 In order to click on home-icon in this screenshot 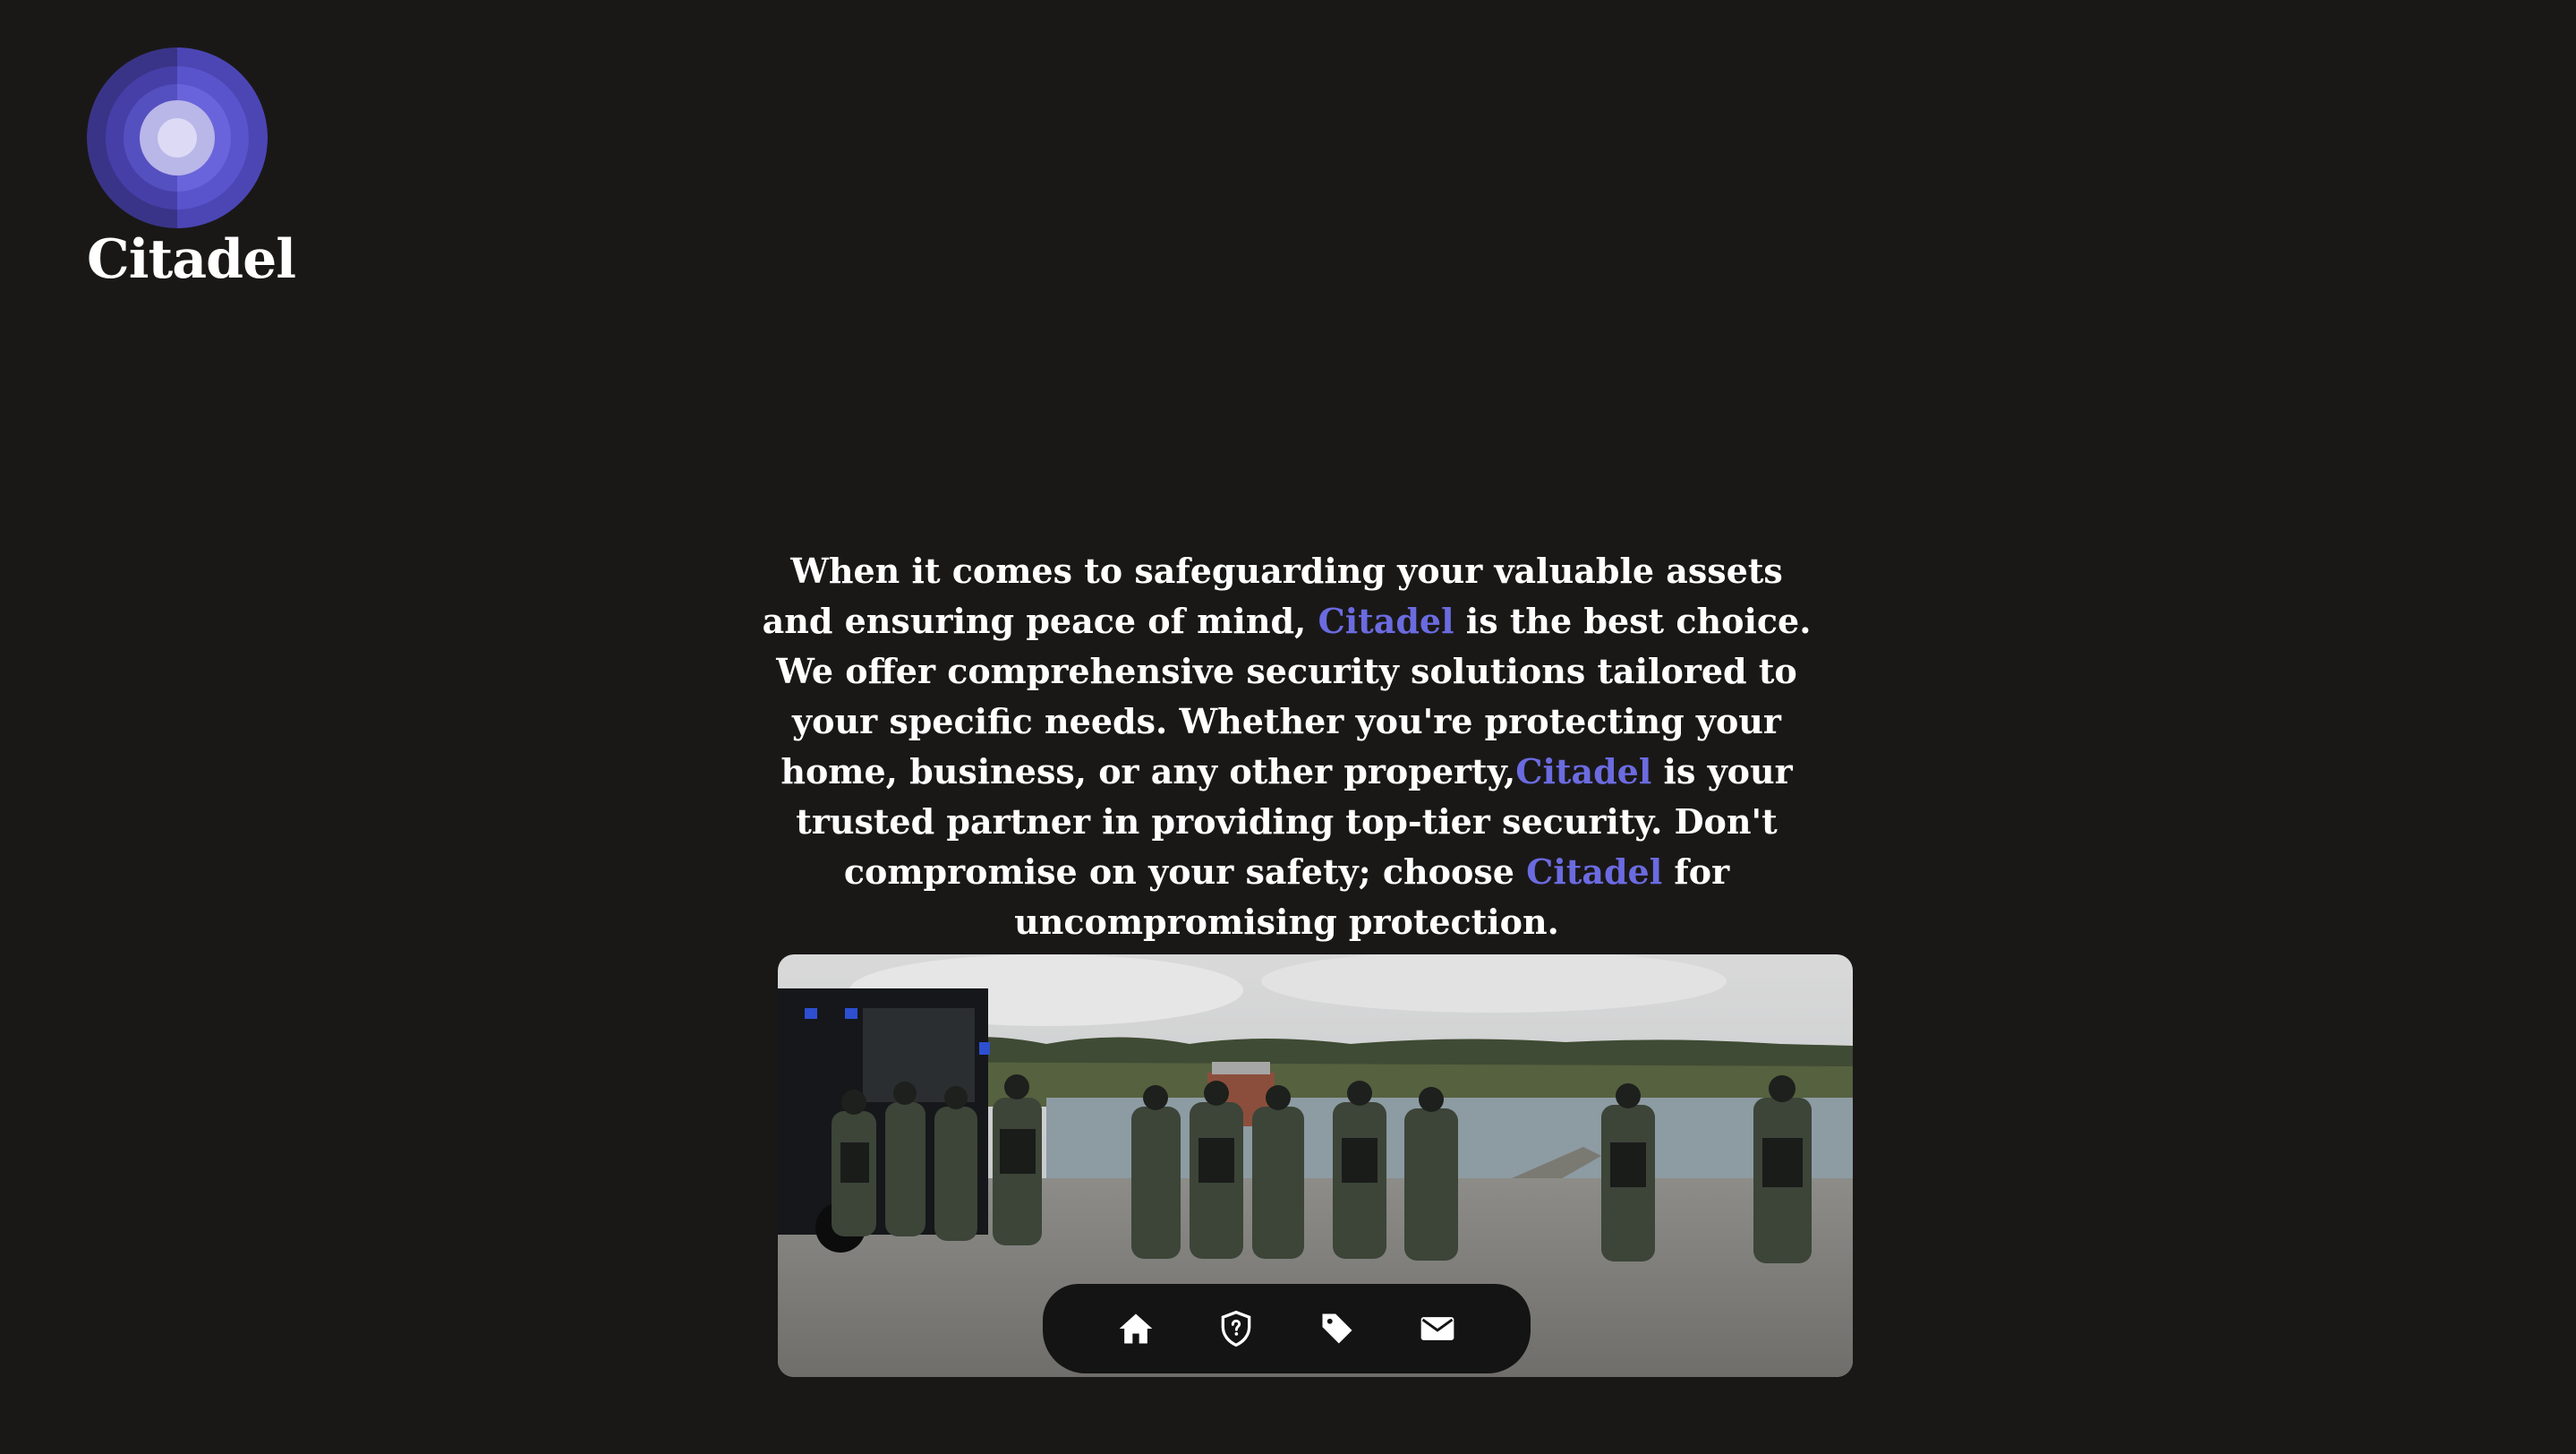, I will do `click(1136, 1328)`.